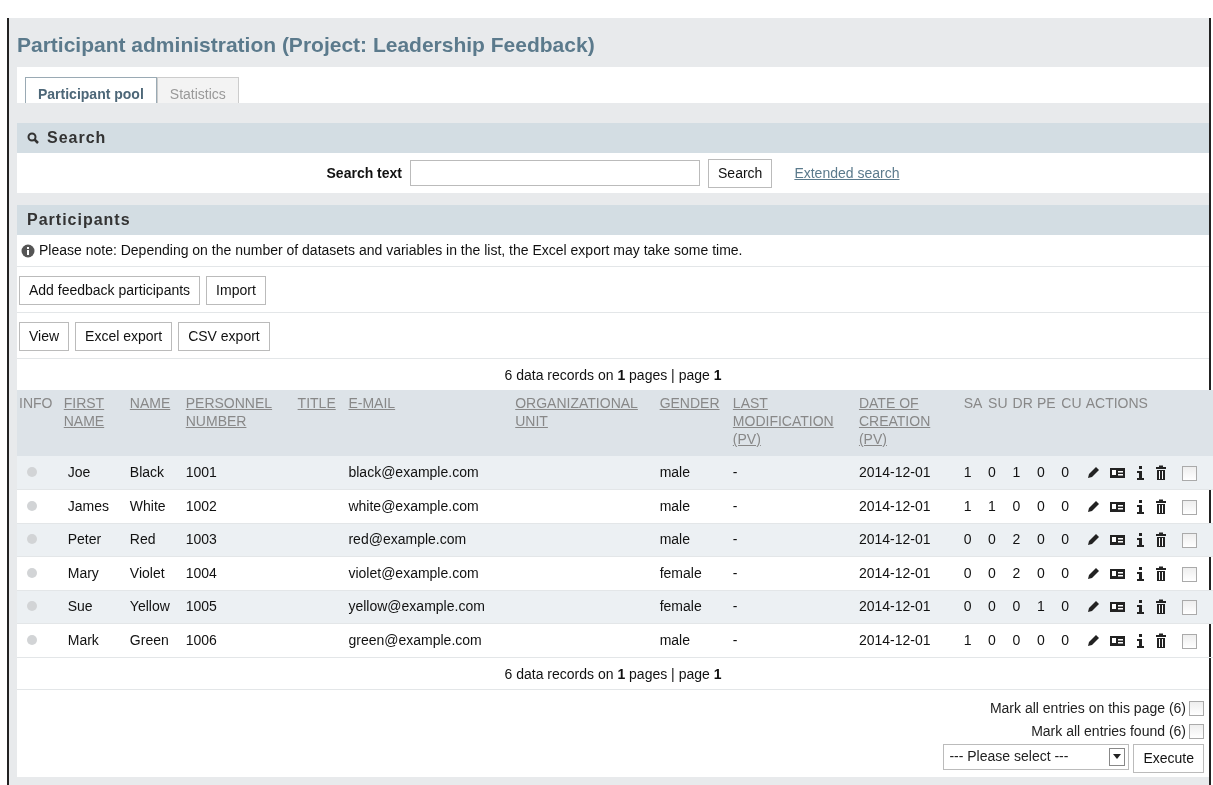 The height and width of the screenshot is (785, 1213). What do you see at coordinates (415, 639) in the screenshot?
I see `table-cell: green@example.com` at bounding box center [415, 639].